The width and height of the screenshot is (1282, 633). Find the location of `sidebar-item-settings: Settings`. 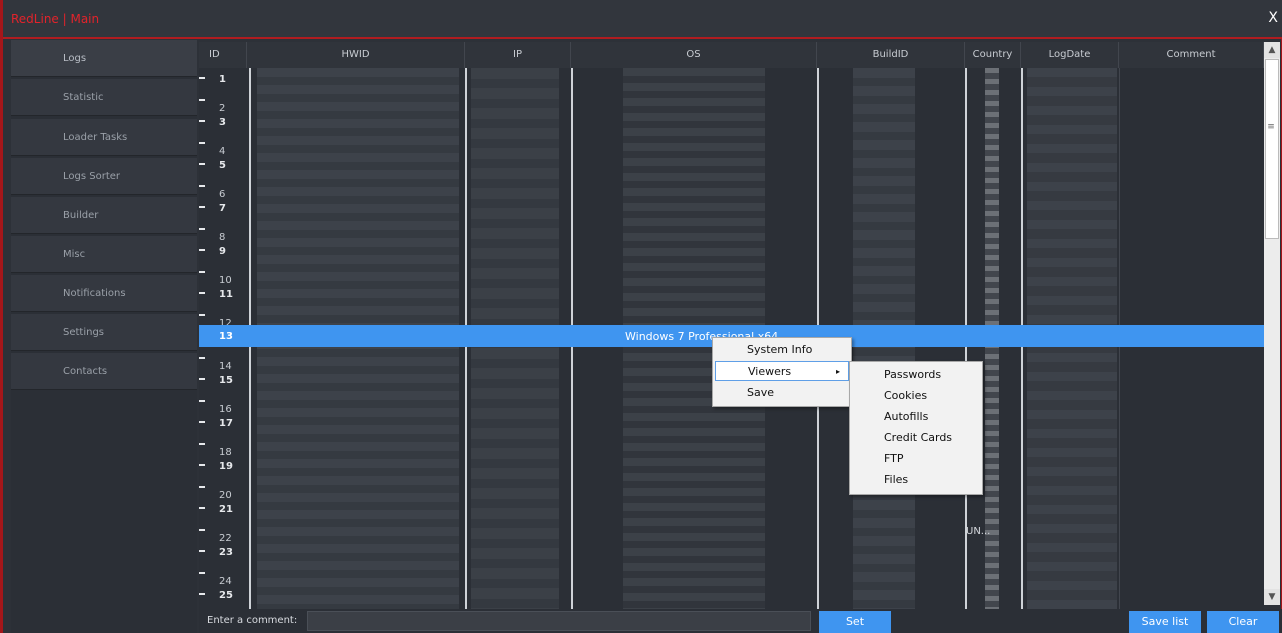

sidebar-item-settings: Settings is located at coordinates (104, 332).